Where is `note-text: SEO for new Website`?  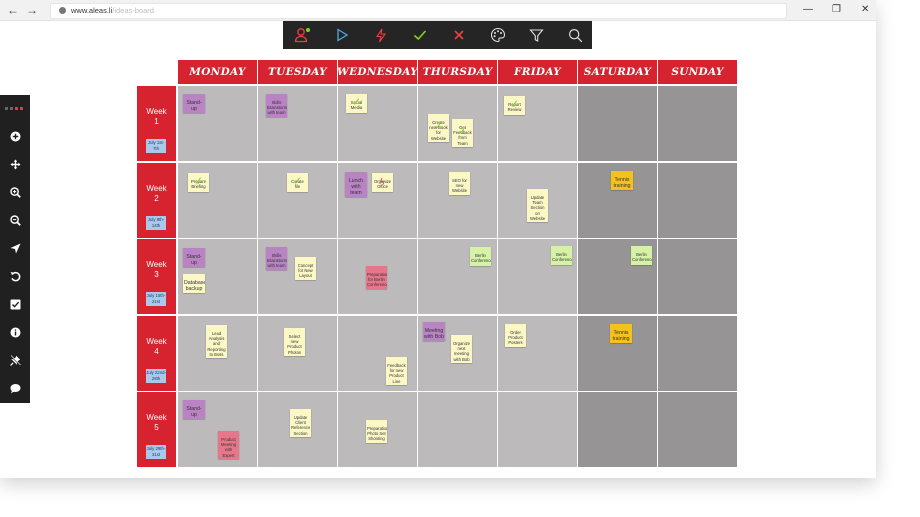 note-text: SEO for new Website is located at coordinates (459, 186).